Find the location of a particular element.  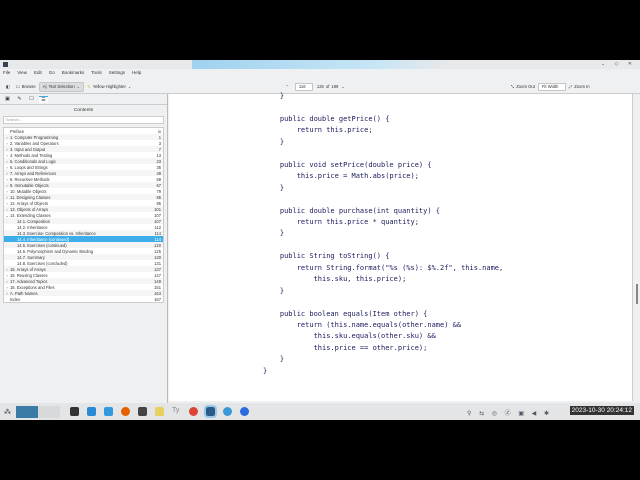

zoom-app-icon is located at coordinates (244, 411).